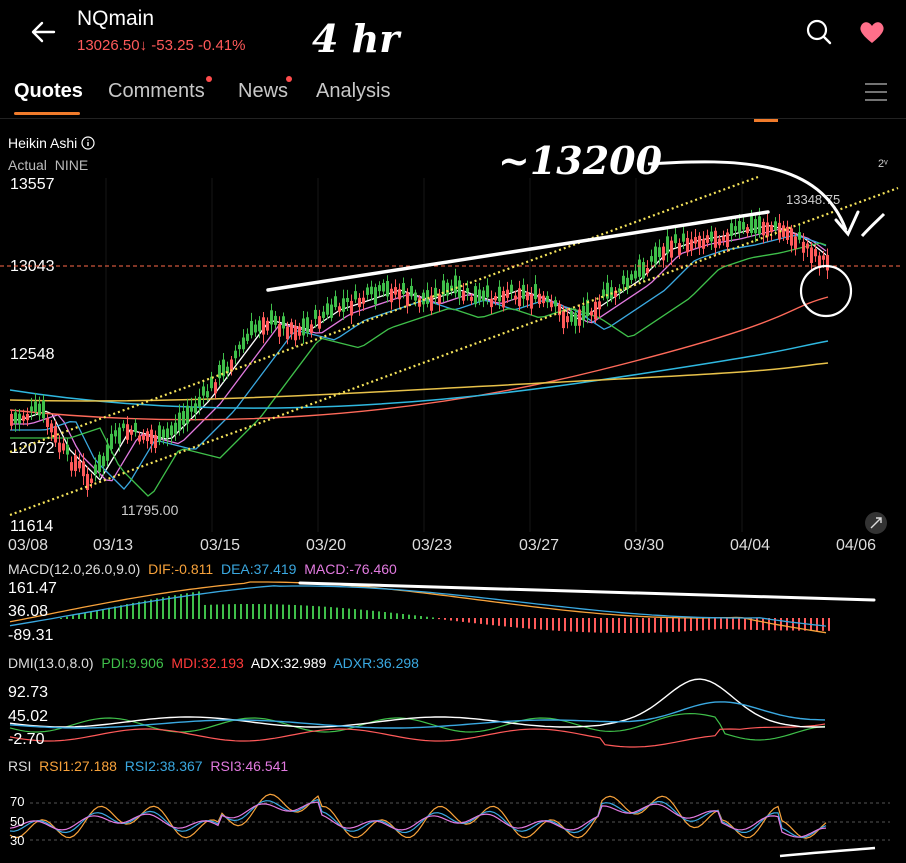 This screenshot has width=906, height=863. Describe the element at coordinates (17, 801) in the screenshot. I see `rsi-tick-70: 70` at that location.